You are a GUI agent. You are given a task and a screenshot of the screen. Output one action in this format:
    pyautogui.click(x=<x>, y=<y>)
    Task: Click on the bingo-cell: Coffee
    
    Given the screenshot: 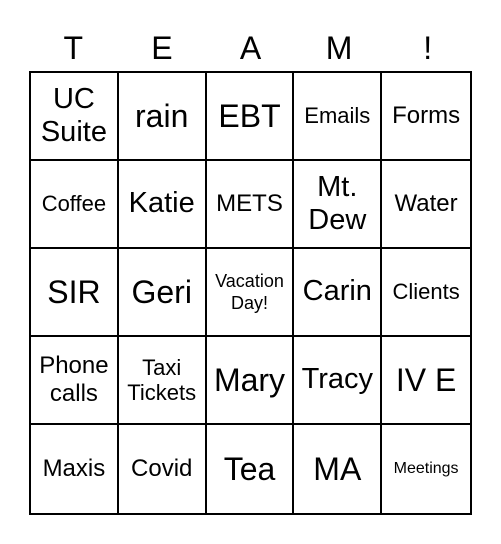 What is the action you would take?
    pyautogui.click(x=75, y=205)
    